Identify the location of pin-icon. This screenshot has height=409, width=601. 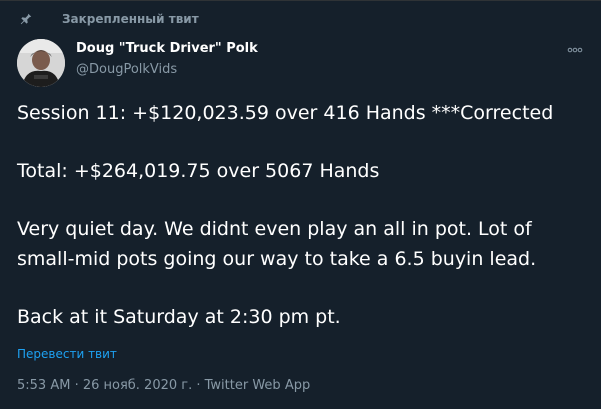
(26, 19).